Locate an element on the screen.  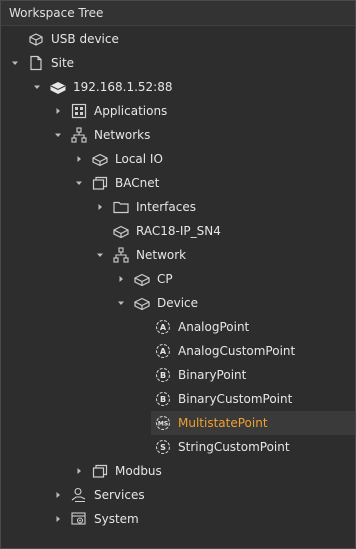
tree-item-networks: Networks is located at coordinates (178, 135).